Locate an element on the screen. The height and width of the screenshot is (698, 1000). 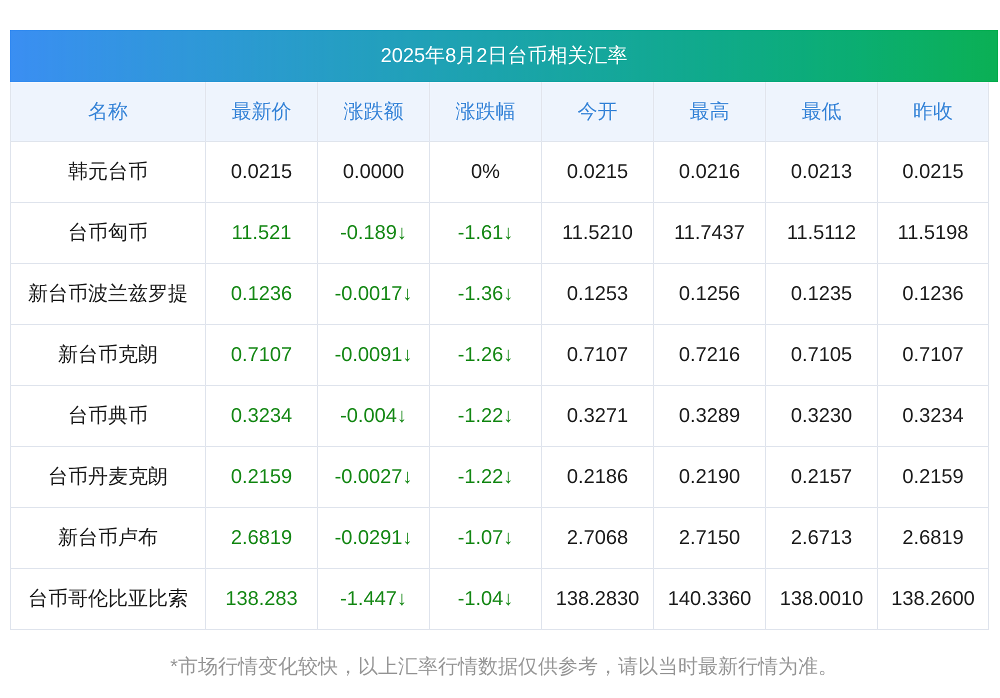
currency-pair-cell: 台币哥伦比亚比索 is located at coordinates (108, 599).